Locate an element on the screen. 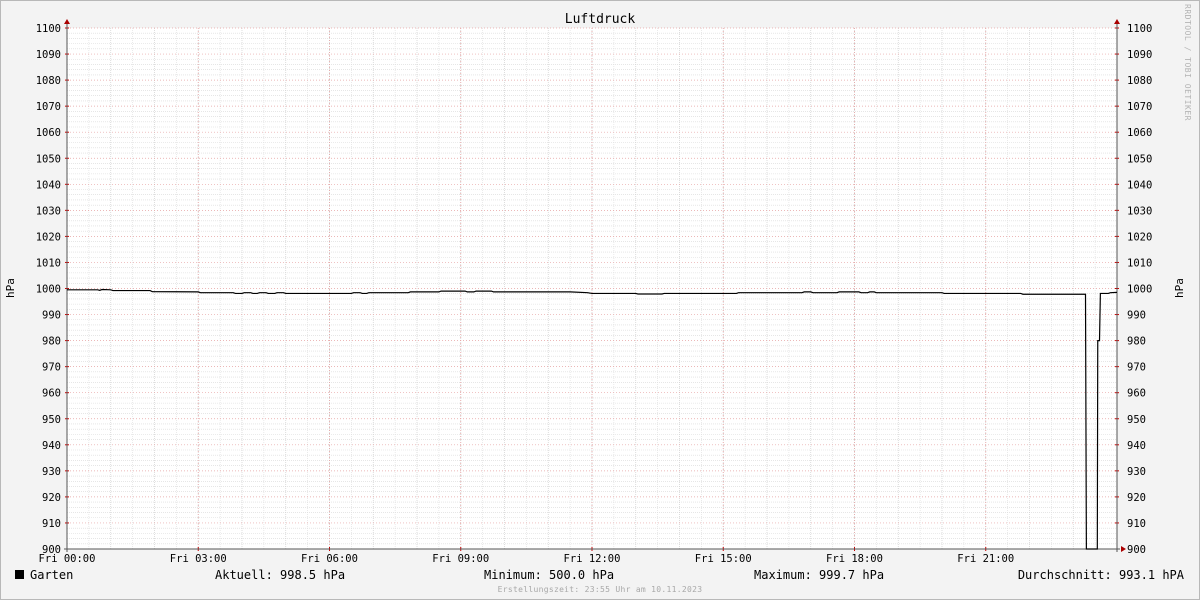 This screenshot has height=600, width=1200. legend-swatch-garten is located at coordinates (19, 574).